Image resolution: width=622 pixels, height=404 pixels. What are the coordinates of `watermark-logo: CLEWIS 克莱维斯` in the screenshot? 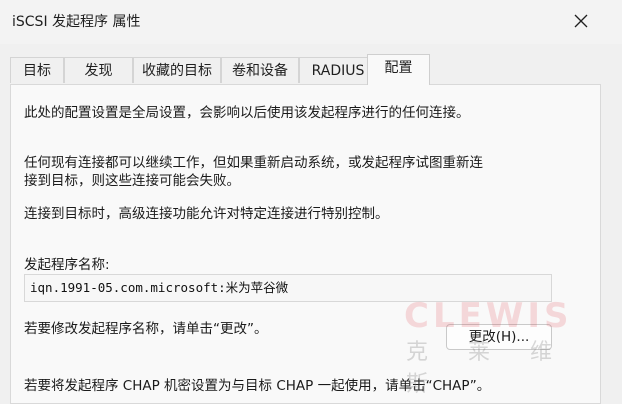 It's located at (510, 346).